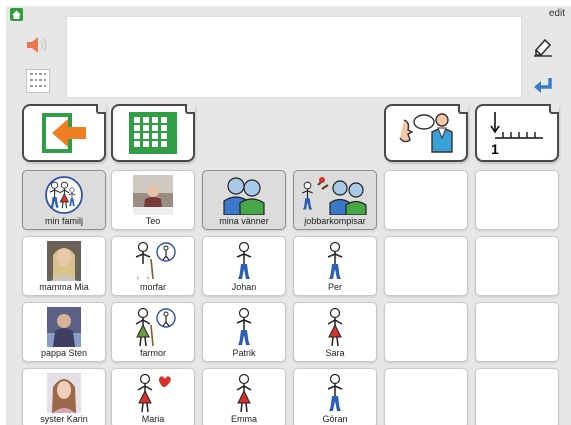  I want to click on grid-cell-göran: Göran, so click(335, 396).